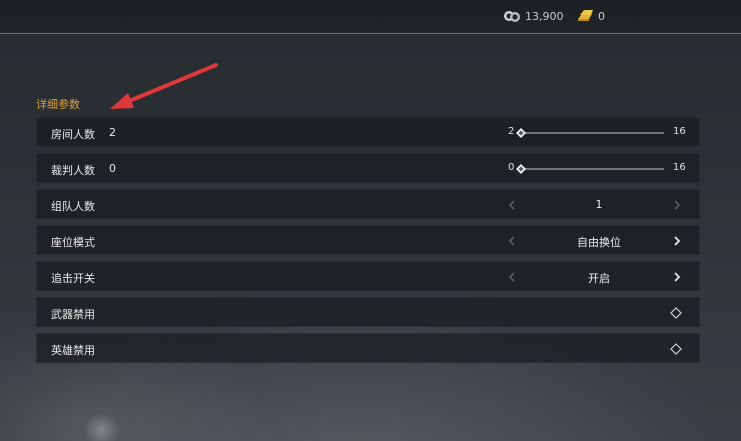  I want to click on slider-min-label: 0, so click(511, 167).